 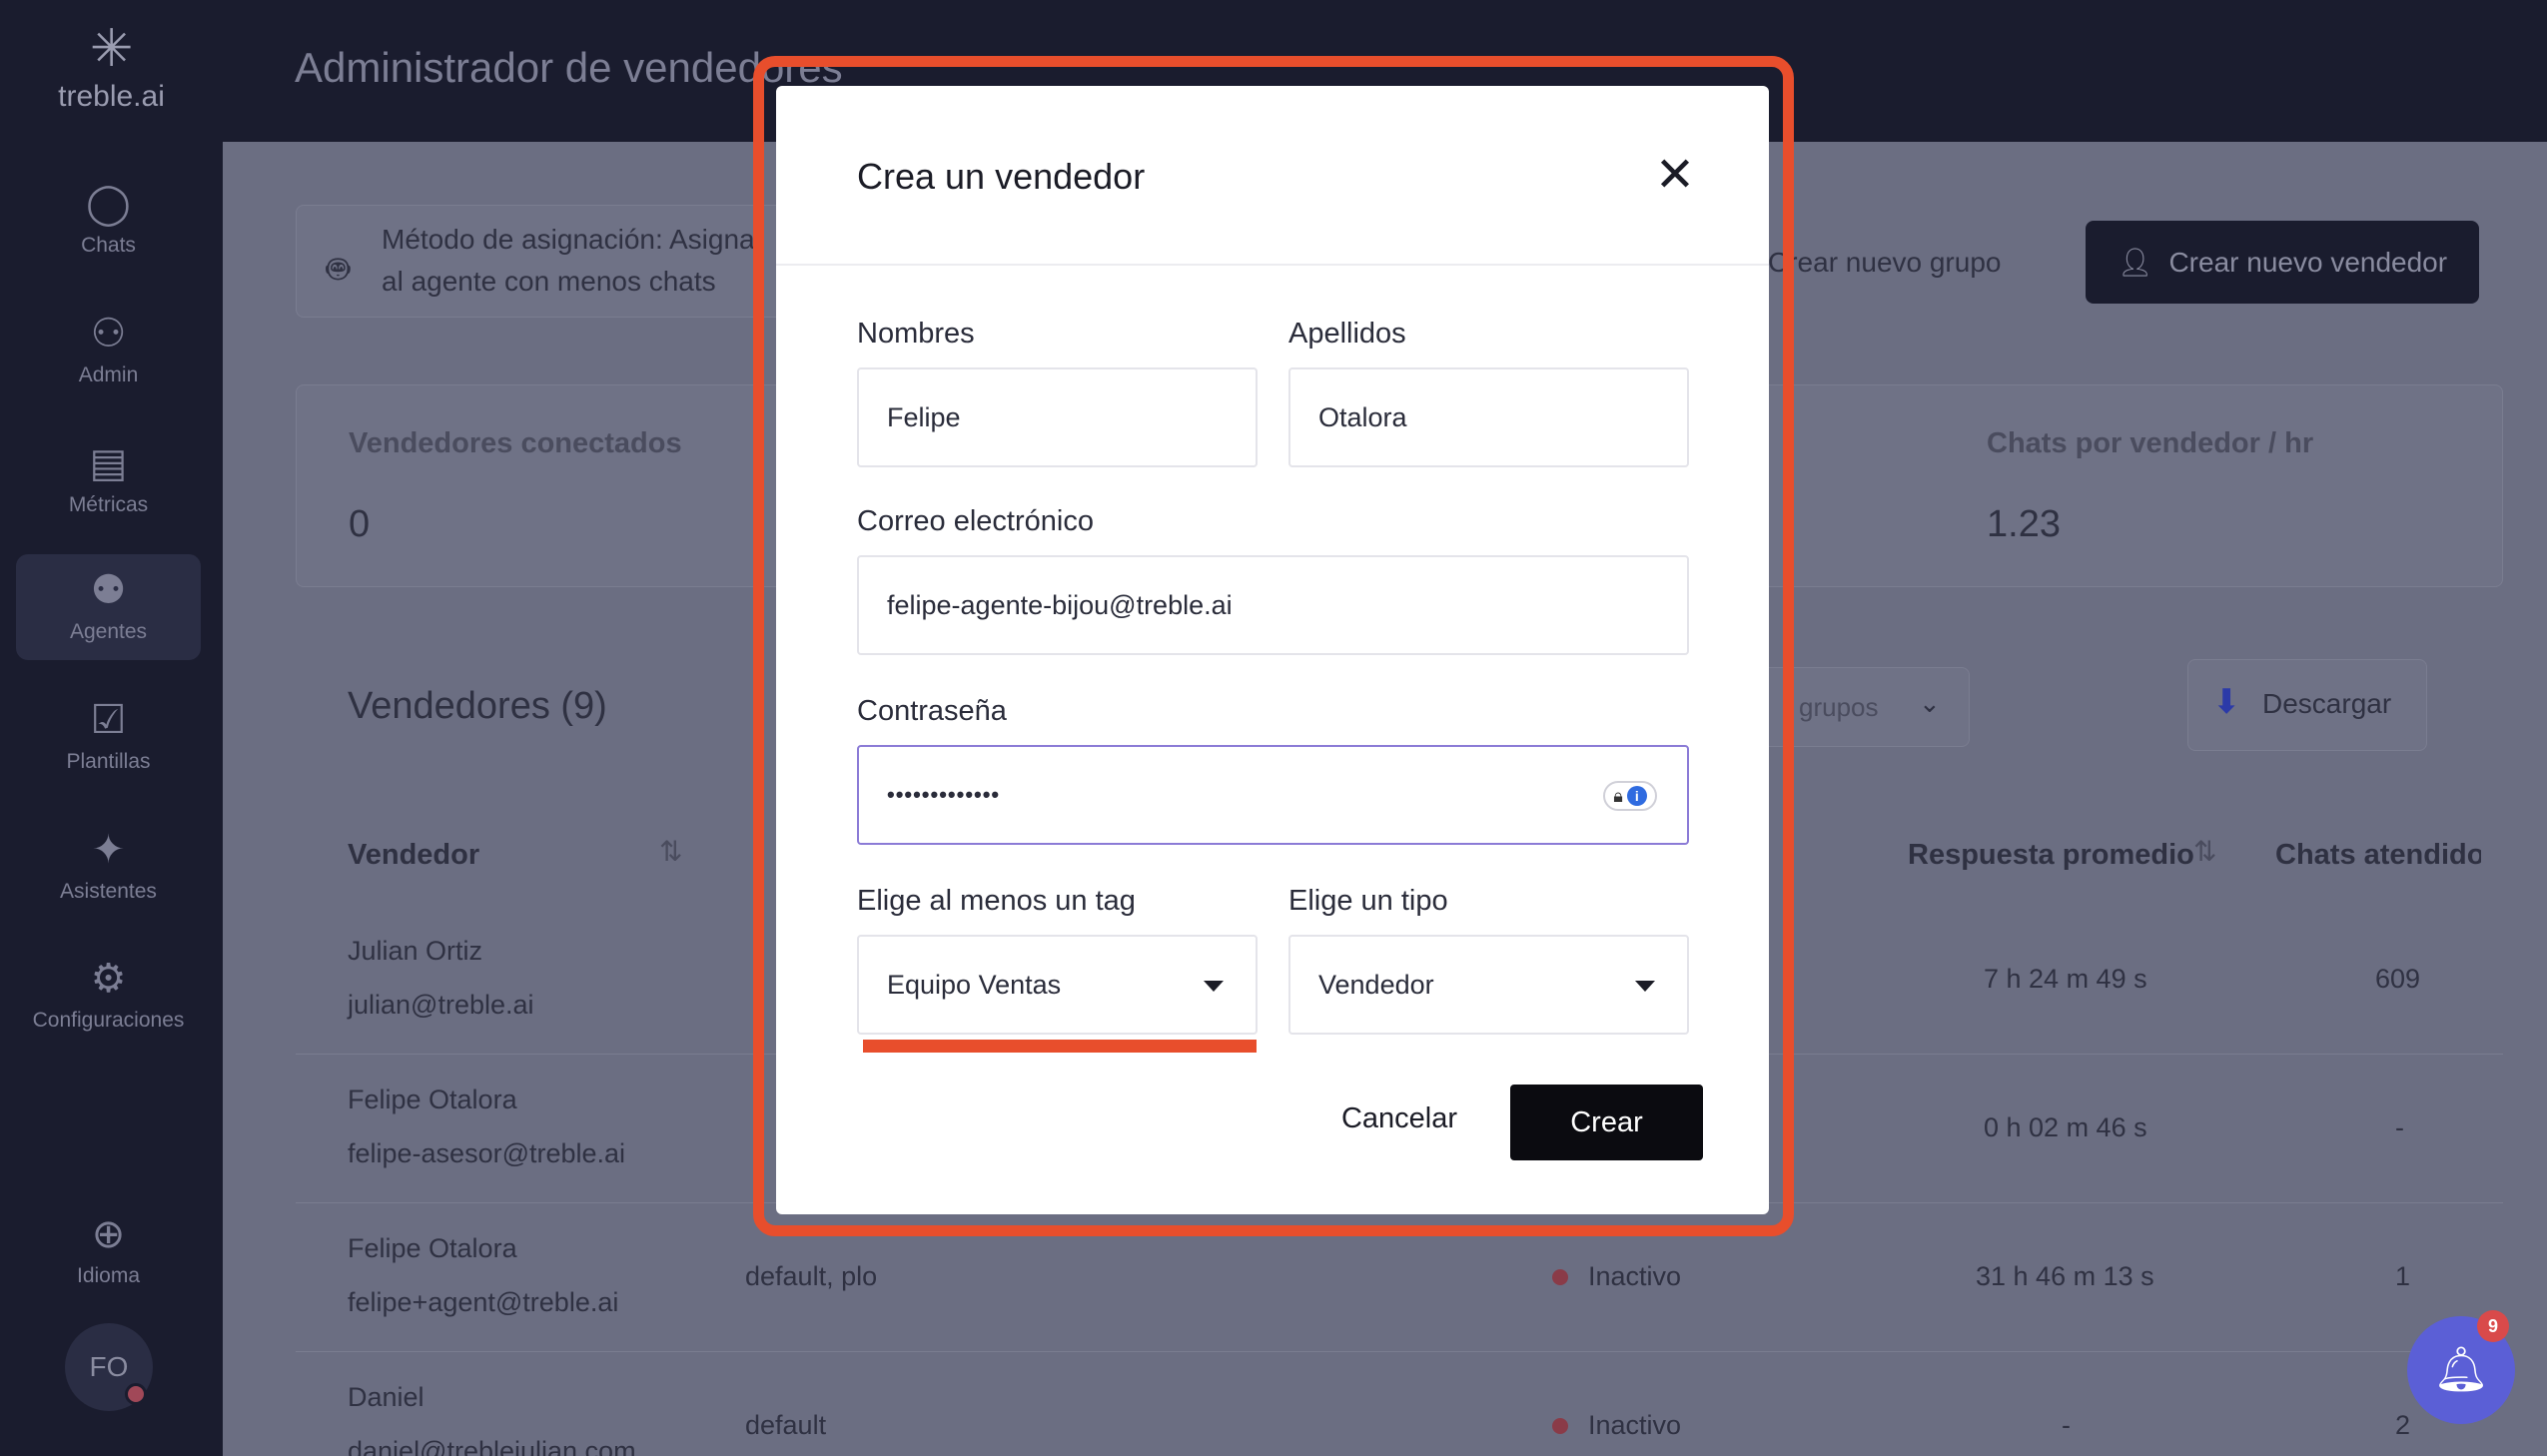 What do you see at coordinates (2461, 1369) in the screenshot?
I see `bell-icon: 🔔︎` at bounding box center [2461, 1369].